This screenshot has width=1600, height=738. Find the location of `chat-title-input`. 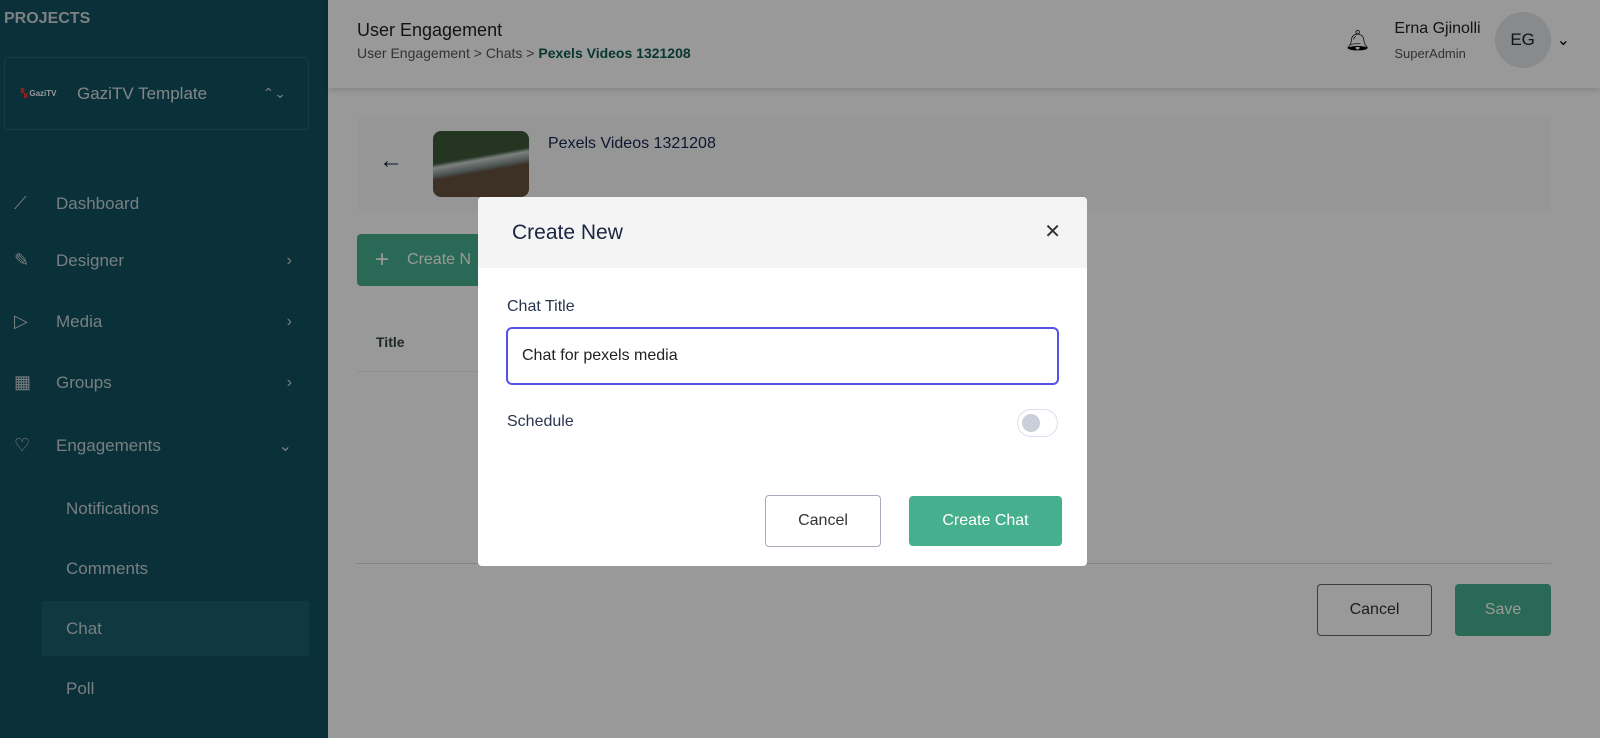

chat-title-input is located at coordinates (782, 356).